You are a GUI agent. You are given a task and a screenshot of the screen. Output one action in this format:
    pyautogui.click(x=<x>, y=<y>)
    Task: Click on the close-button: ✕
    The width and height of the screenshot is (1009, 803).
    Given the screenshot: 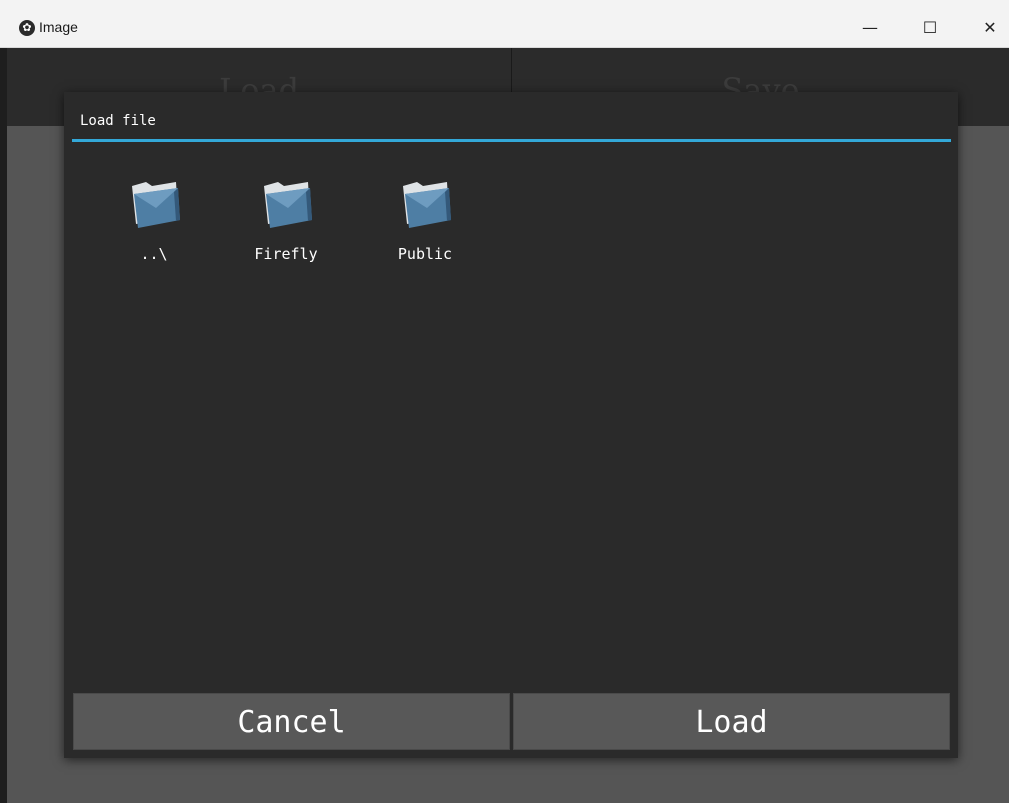 What is the action you would take?
    pyautogui.click(x=988, y=28)
    